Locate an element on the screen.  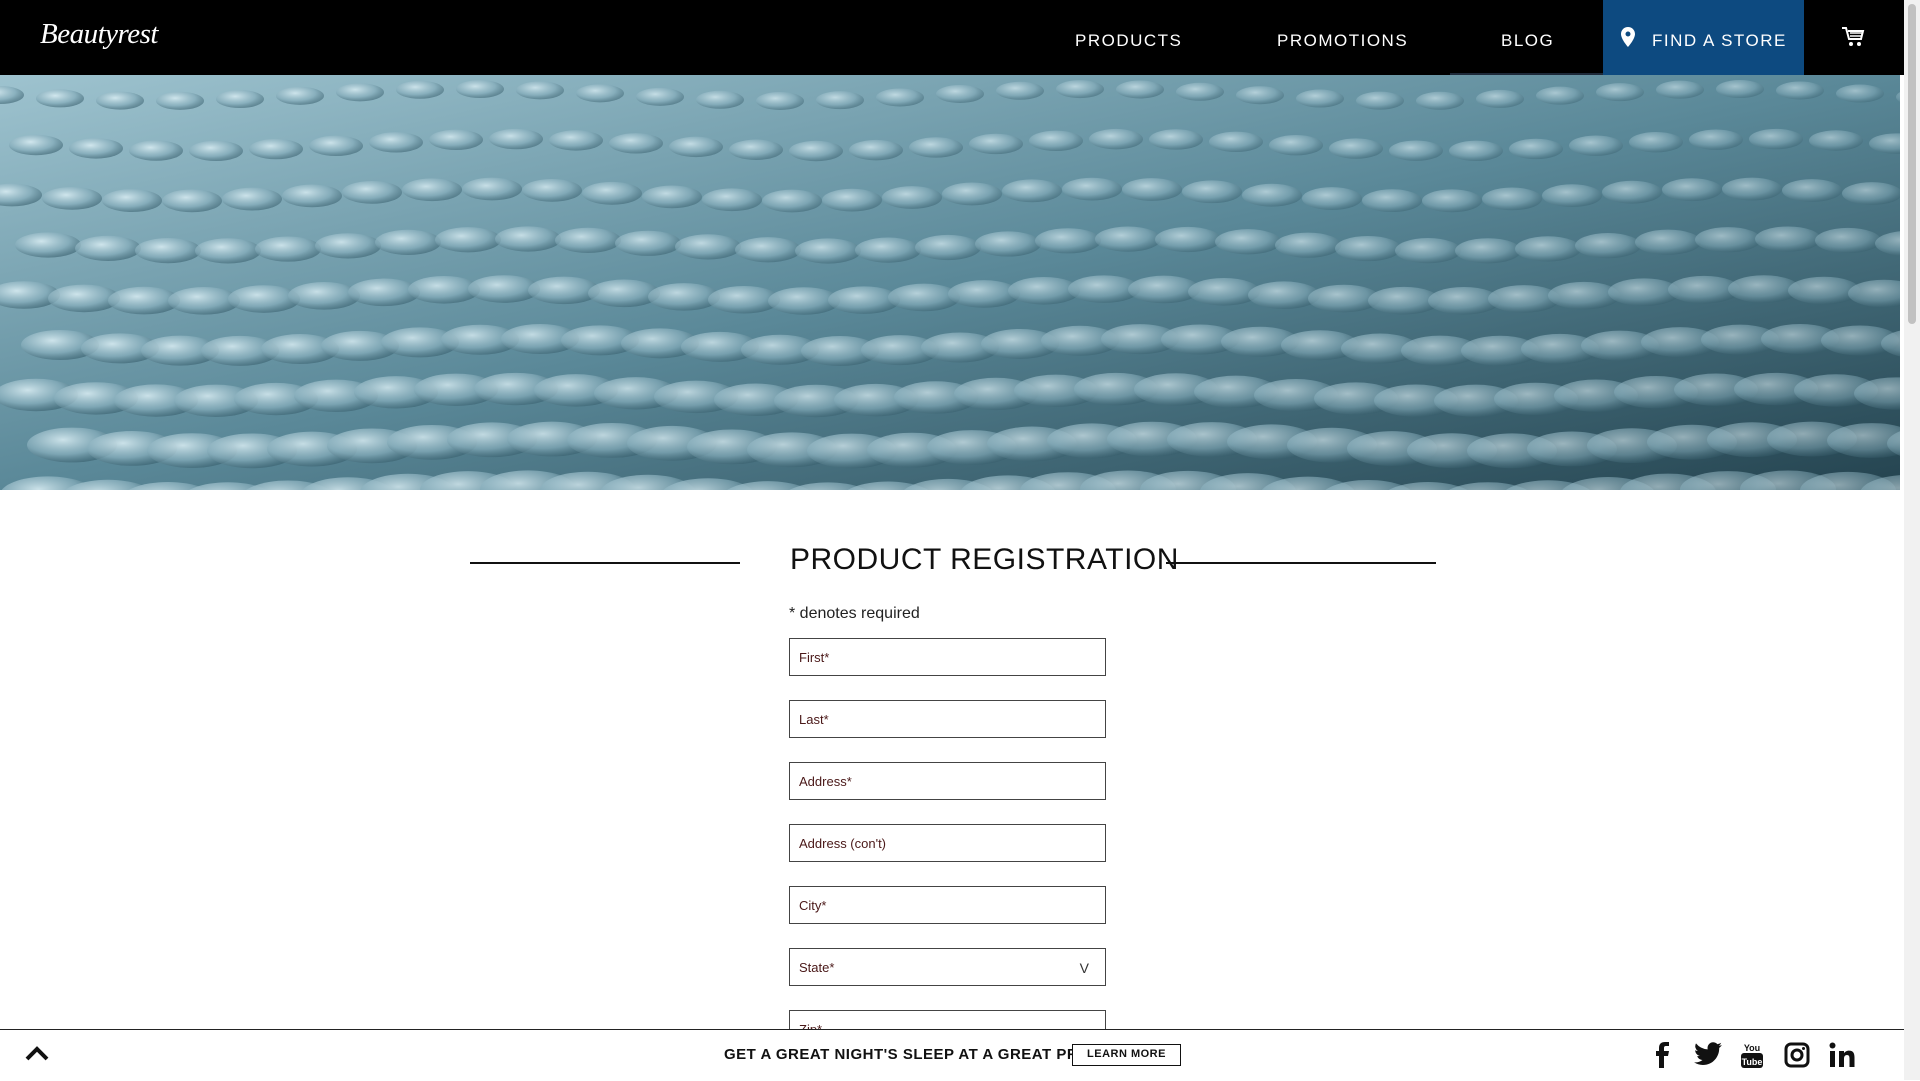
instagram-icon is located at coordinates (1797, 1057).